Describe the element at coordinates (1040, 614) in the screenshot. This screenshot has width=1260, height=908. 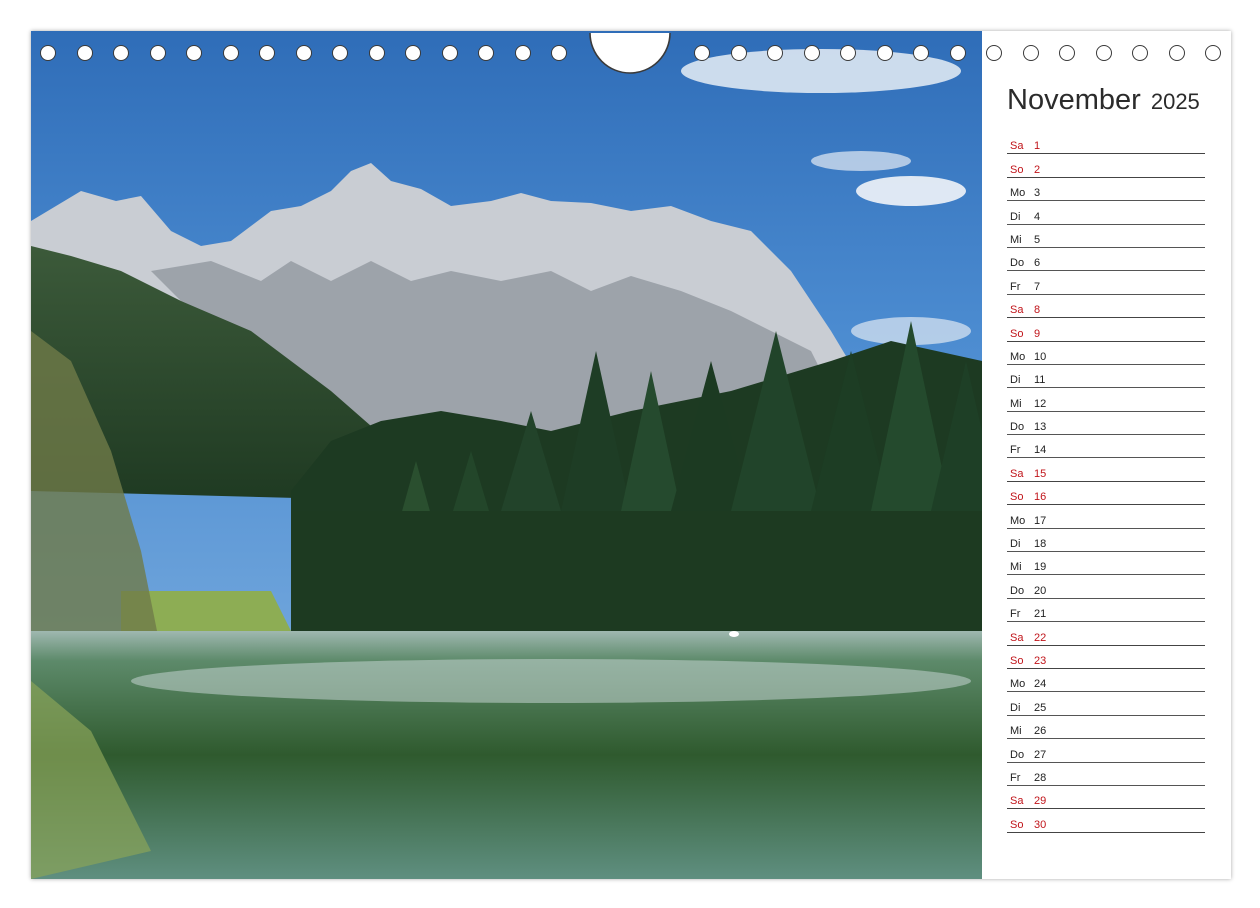
I see `day-number: 21` at that location.